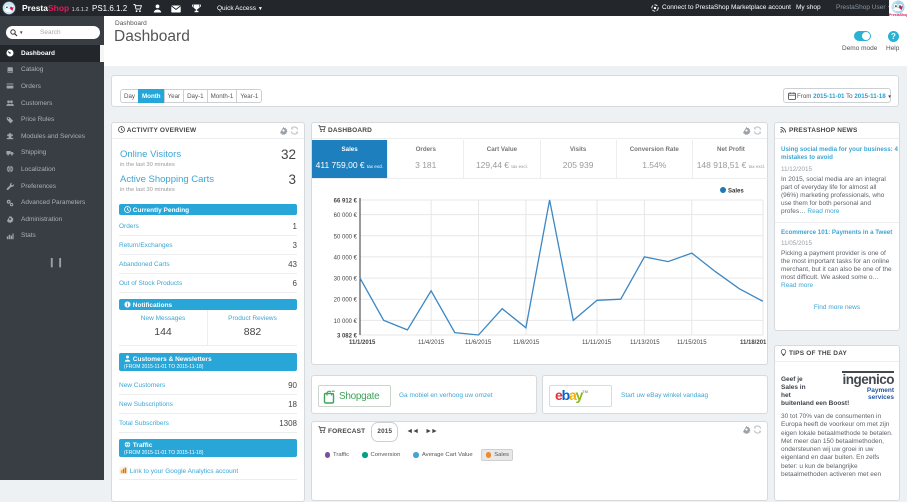  What do you see at coordinates (346, 280) in the screenshot?
I see `svg-text: 30 000 €` at bounding box center [346, 280].